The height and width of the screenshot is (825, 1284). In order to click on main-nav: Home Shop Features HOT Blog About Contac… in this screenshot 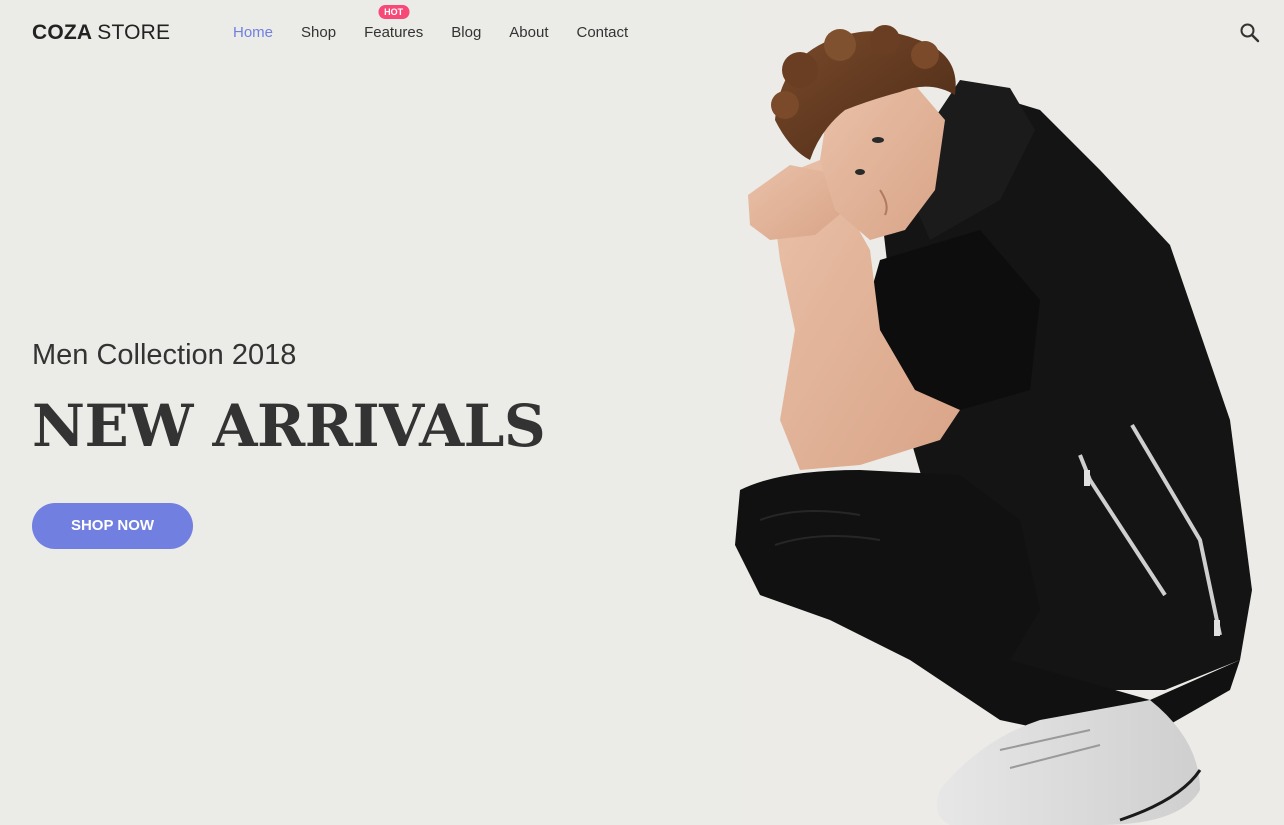, I will do `click(431, 23)`.